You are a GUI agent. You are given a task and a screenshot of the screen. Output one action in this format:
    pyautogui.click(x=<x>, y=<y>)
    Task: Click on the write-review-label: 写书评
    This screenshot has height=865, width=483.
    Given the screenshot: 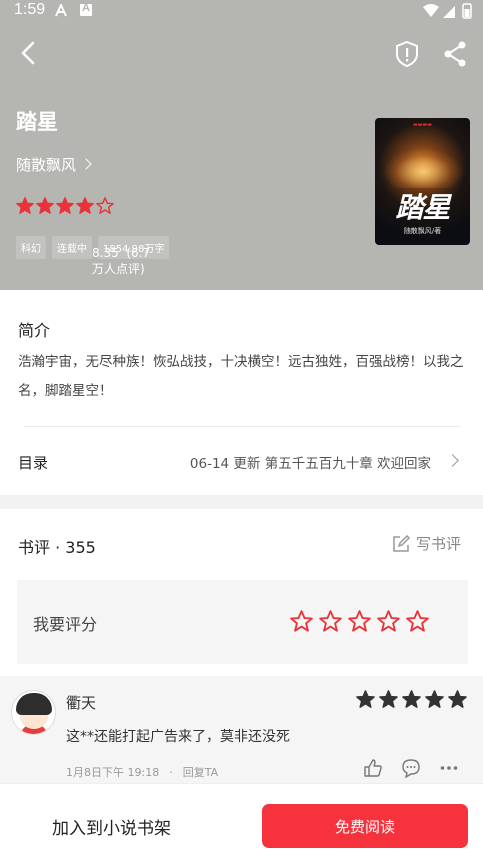 What is the action you would take?
    pyautogui.click(x=438, y=544)
    